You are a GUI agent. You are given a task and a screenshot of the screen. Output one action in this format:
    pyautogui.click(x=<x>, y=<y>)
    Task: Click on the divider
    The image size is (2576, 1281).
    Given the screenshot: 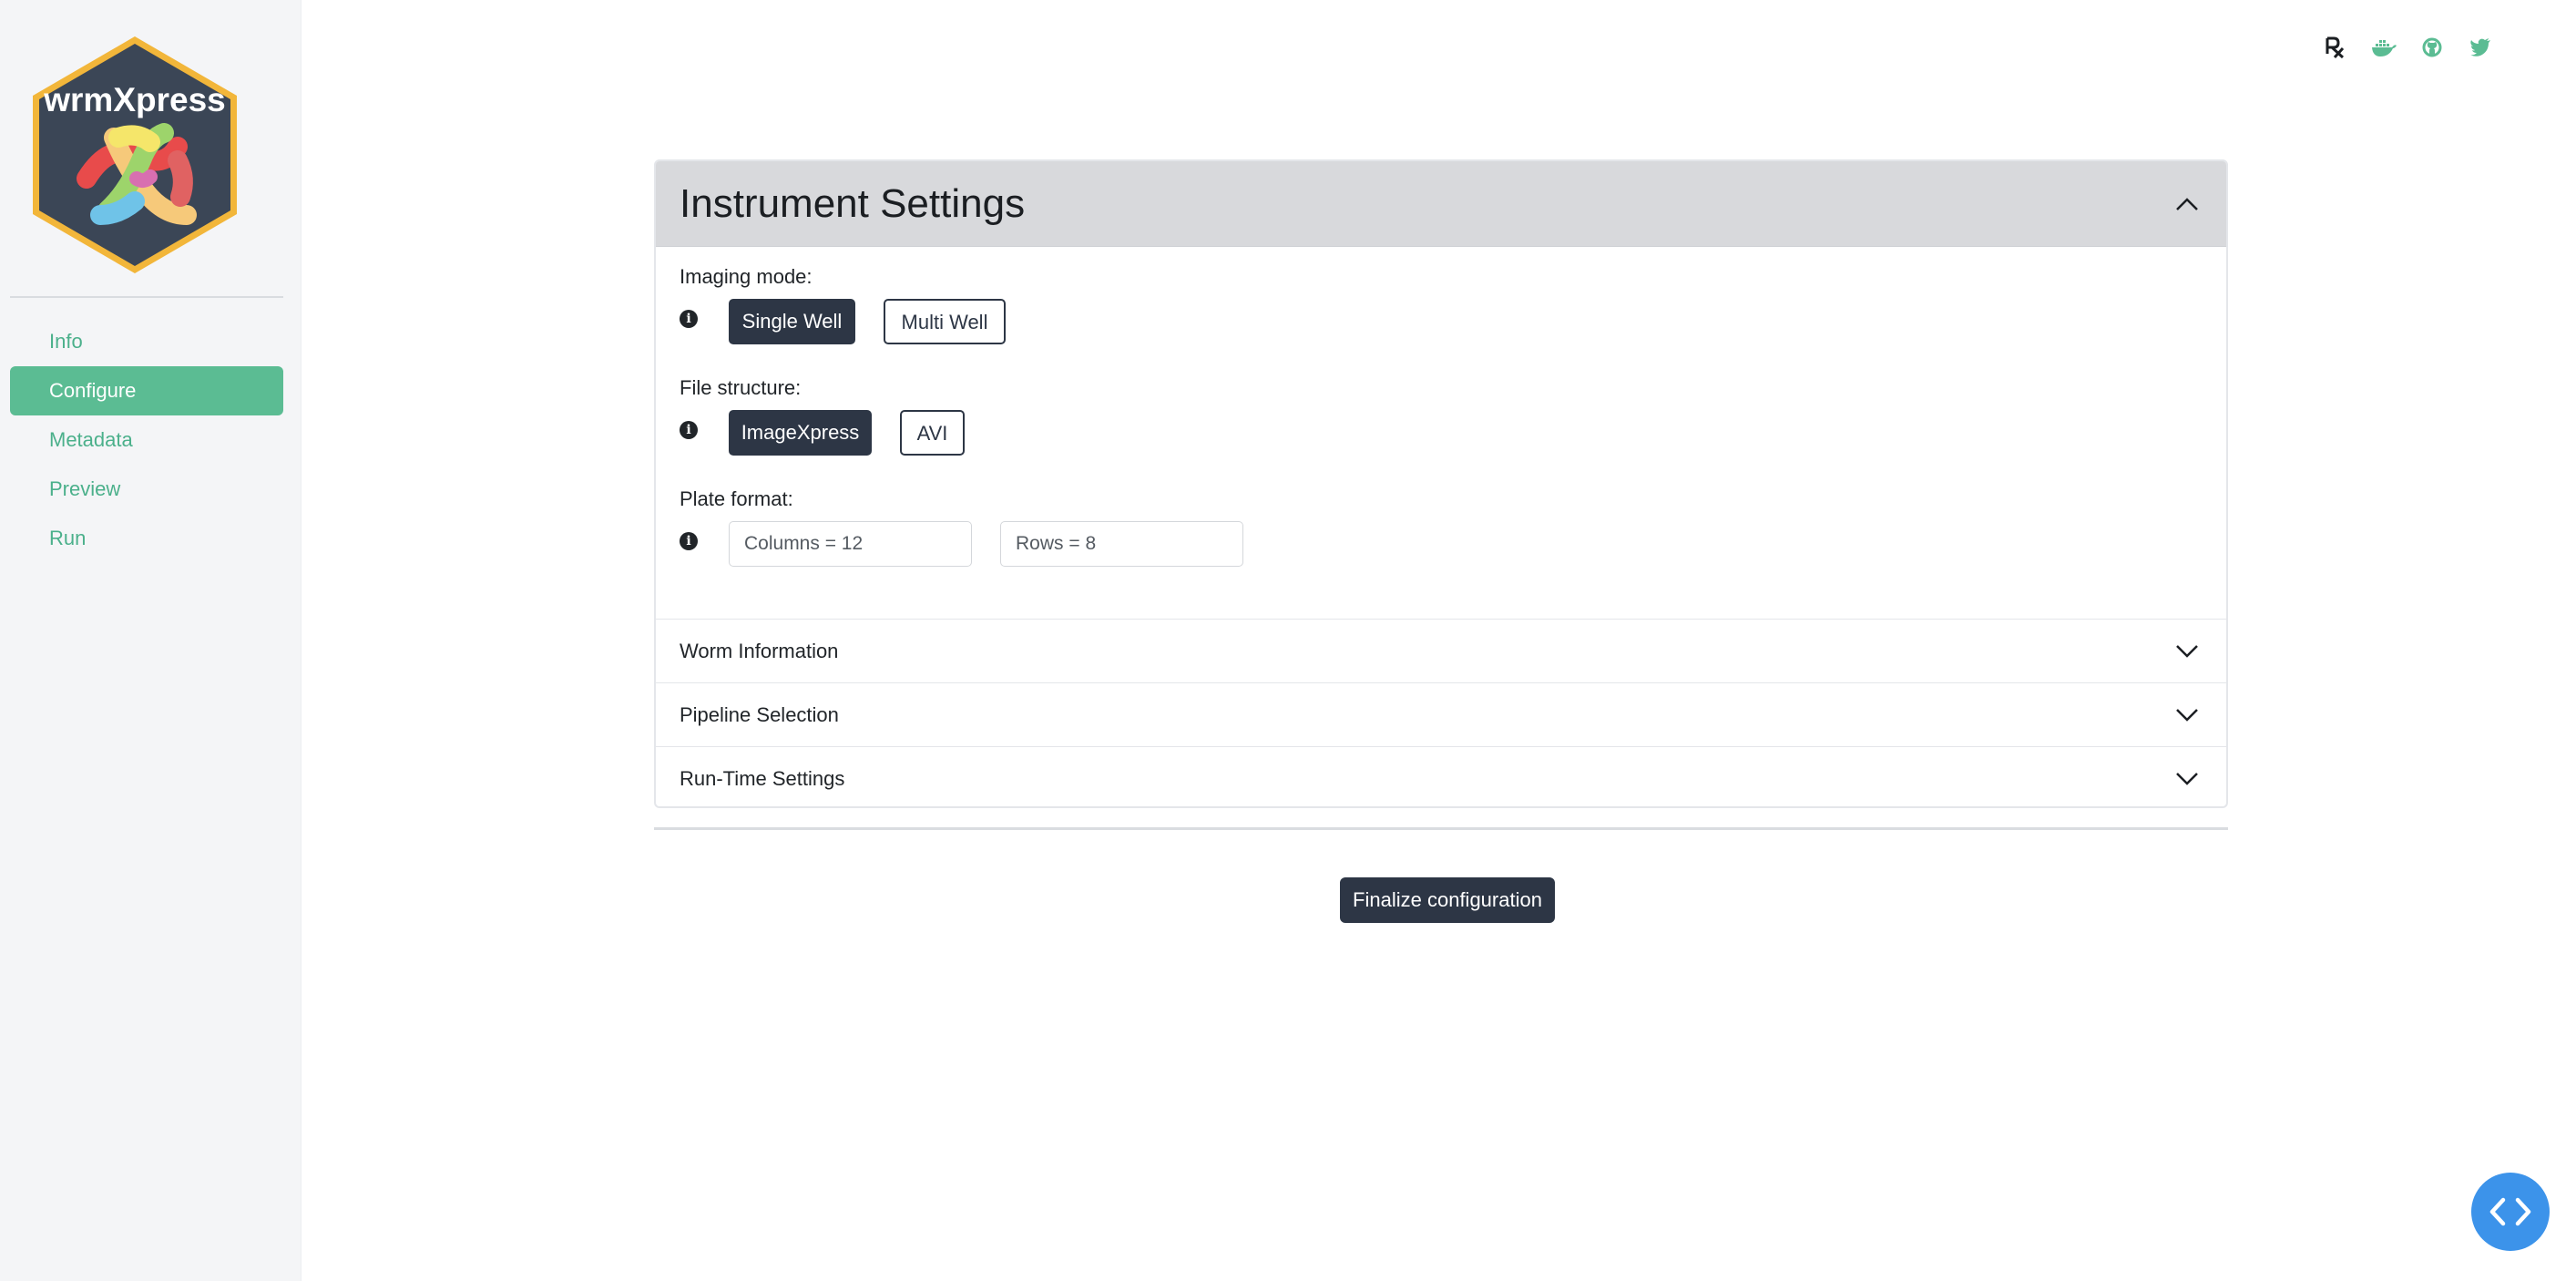 What is the action you would take?
    pyautogui.click(x=1441, y=829)
    